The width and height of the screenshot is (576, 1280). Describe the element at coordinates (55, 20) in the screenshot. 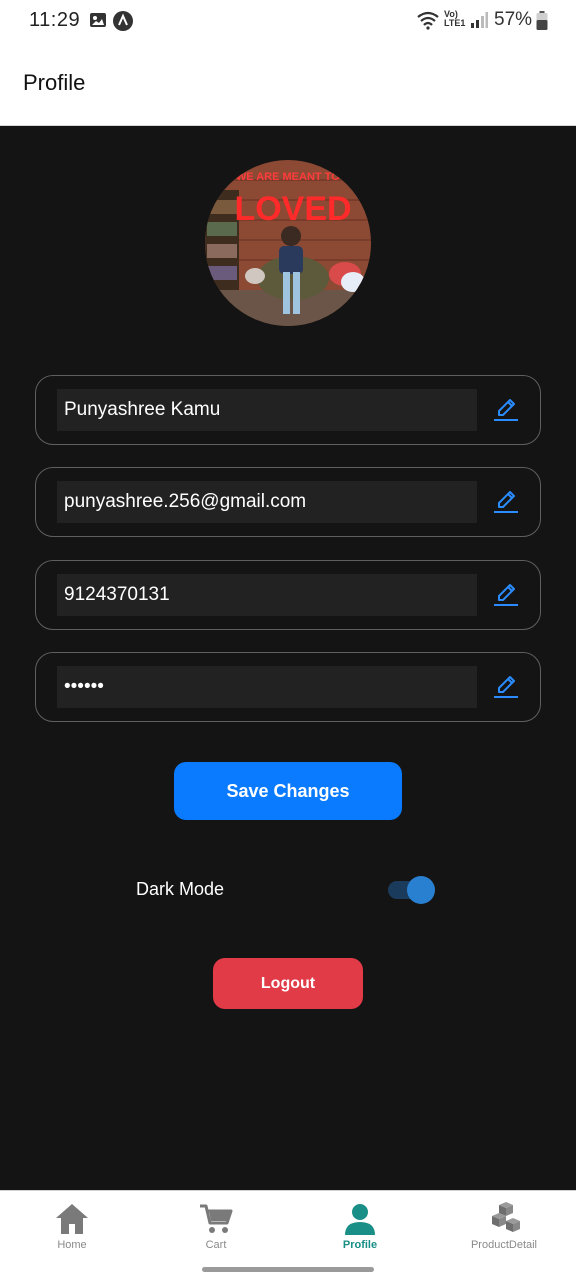

I see `status-time: 11:29` at that location.